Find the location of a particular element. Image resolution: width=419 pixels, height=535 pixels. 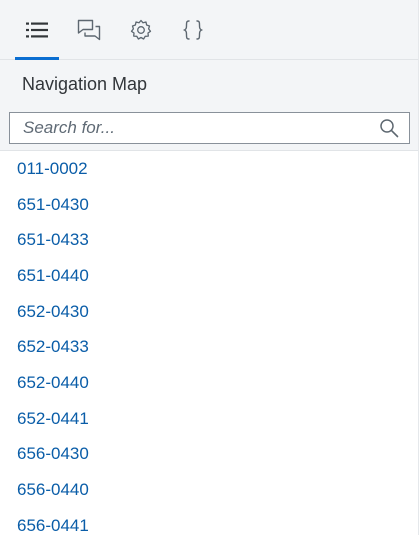

tab-comments is located at coordinates (89, 29).